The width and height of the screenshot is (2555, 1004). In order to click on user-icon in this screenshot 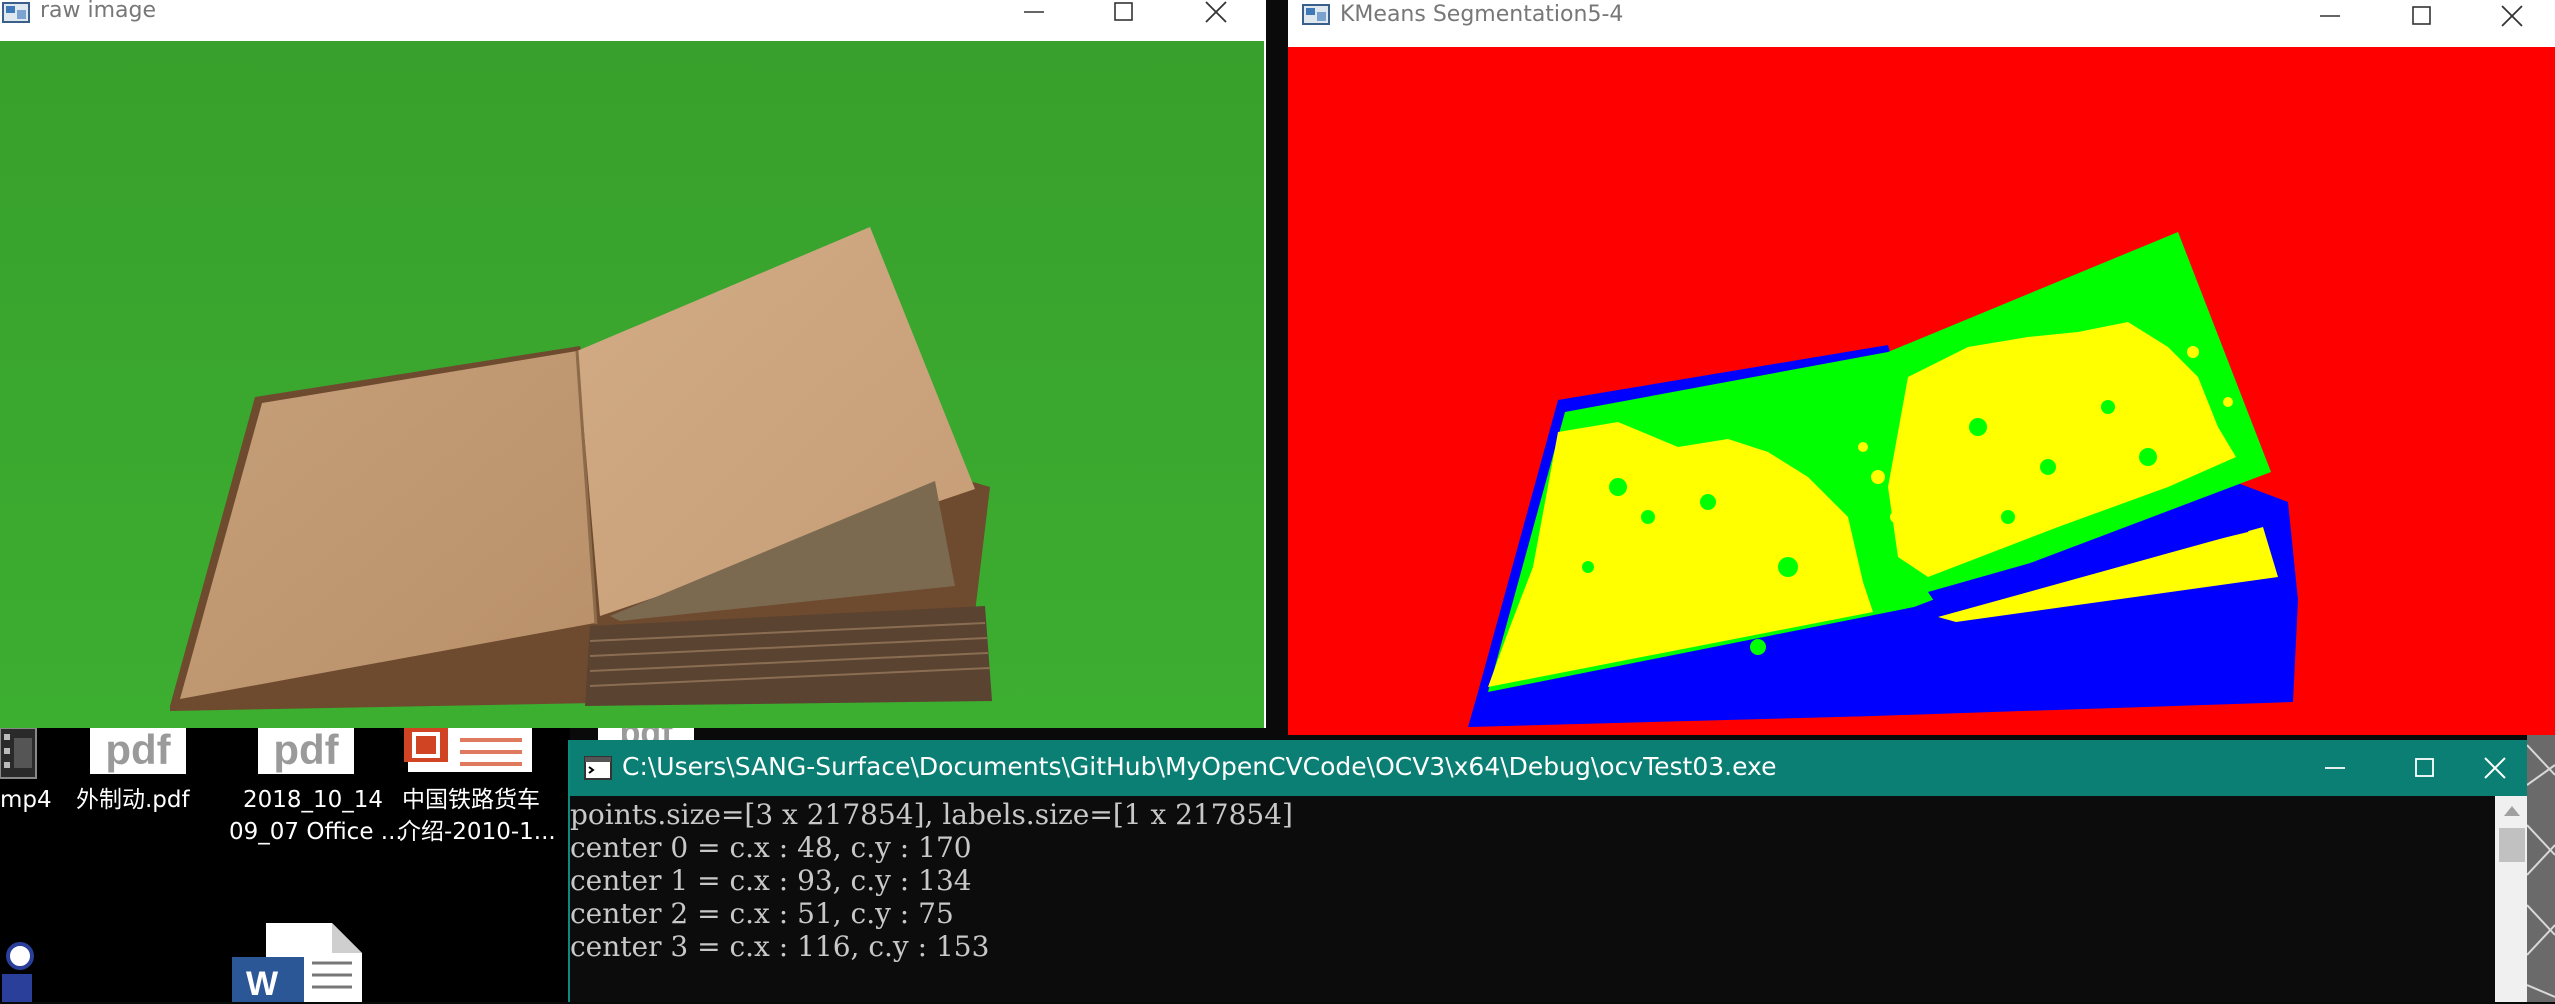, I will do `click(20, 971)`.